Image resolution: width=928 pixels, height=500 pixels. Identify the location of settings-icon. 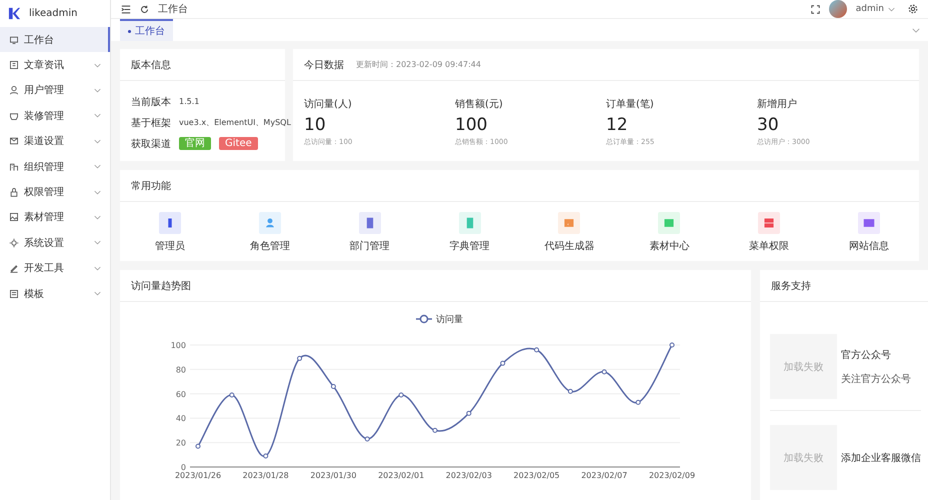
(913, 9).